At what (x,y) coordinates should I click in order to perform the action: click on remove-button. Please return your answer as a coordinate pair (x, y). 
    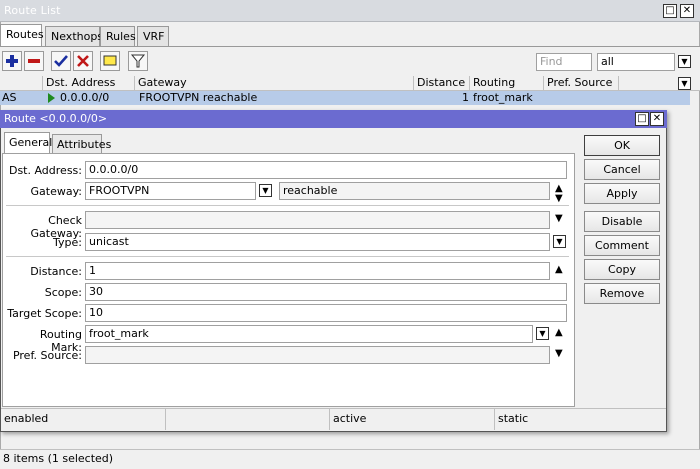
    Looking at the image, I should click on (34, 61).